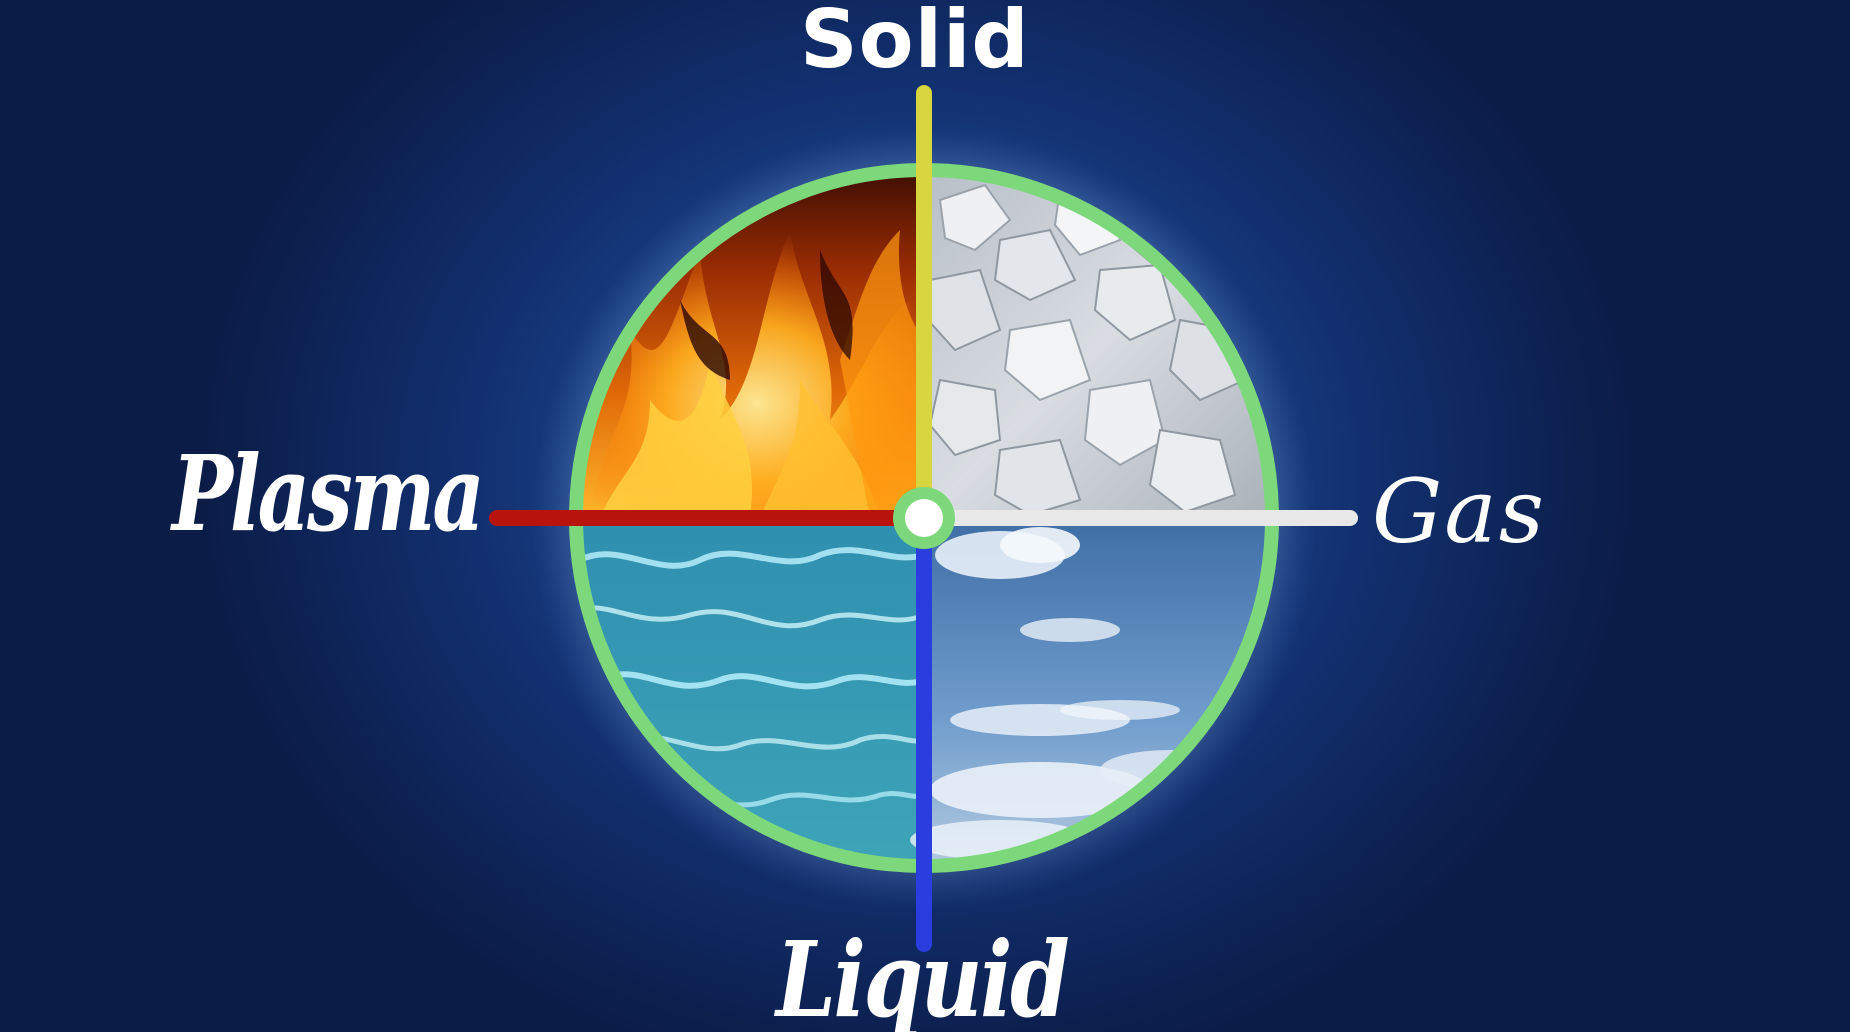  I want to click on center-hub, so click(924, 518).